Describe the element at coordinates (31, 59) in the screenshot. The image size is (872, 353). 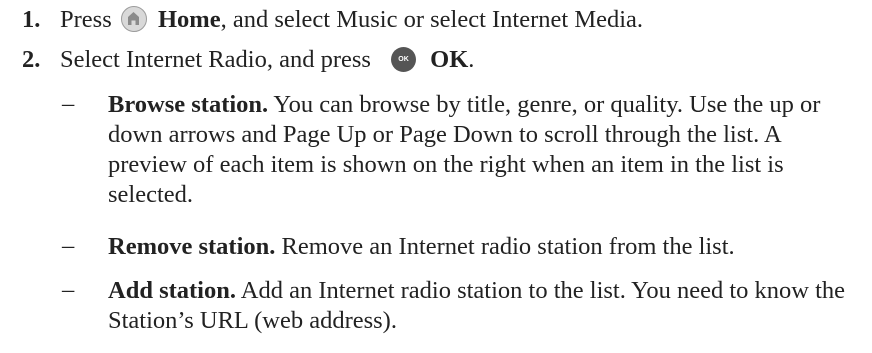
I see `step-number: 2.` at that location.